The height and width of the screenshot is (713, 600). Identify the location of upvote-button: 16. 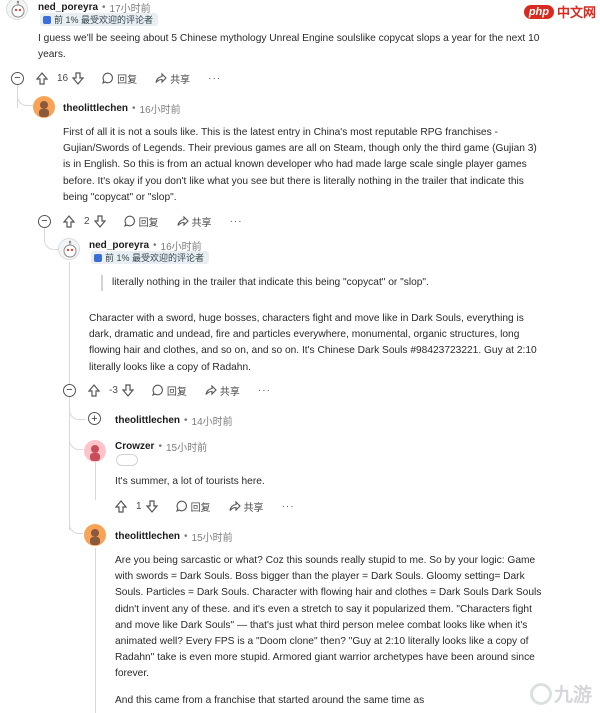
(52, 78).